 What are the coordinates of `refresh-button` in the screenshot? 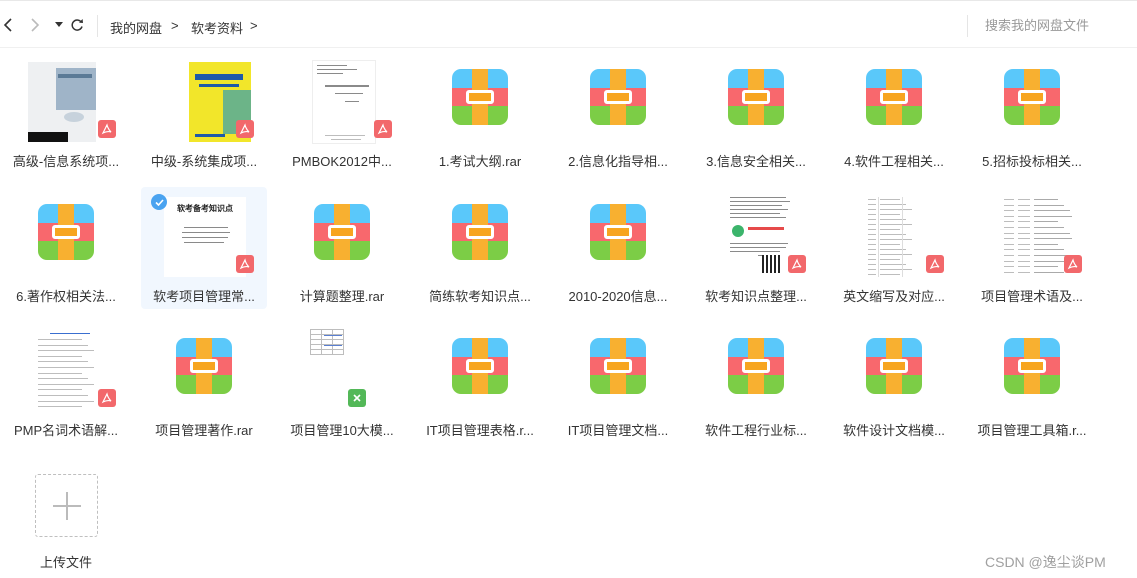 It's located at (77, 25).